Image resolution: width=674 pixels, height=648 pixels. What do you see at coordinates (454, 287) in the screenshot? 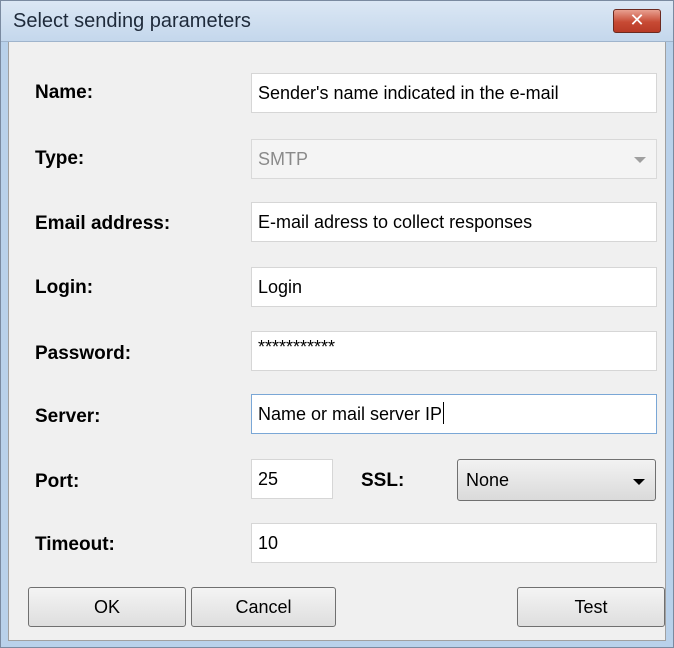
I see `login-input: Login` at bounding box center [454, 287].